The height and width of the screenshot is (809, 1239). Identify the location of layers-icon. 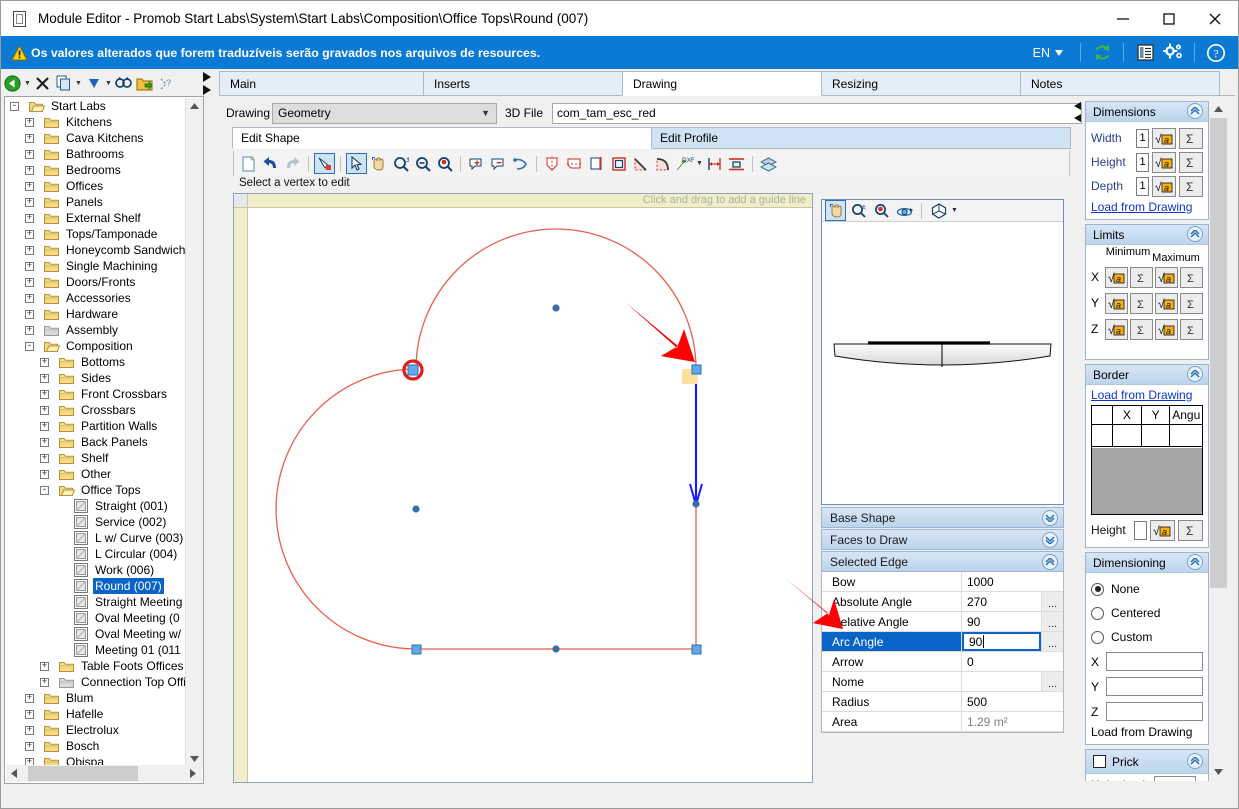
(768, 163).